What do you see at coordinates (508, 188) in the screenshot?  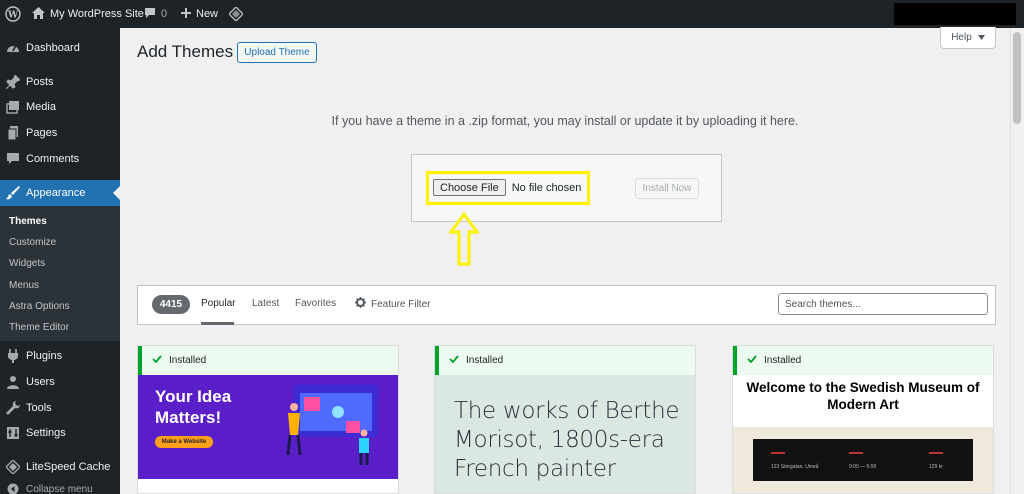 I see `annotation-highlight-box` at bounding box center [508, 188].